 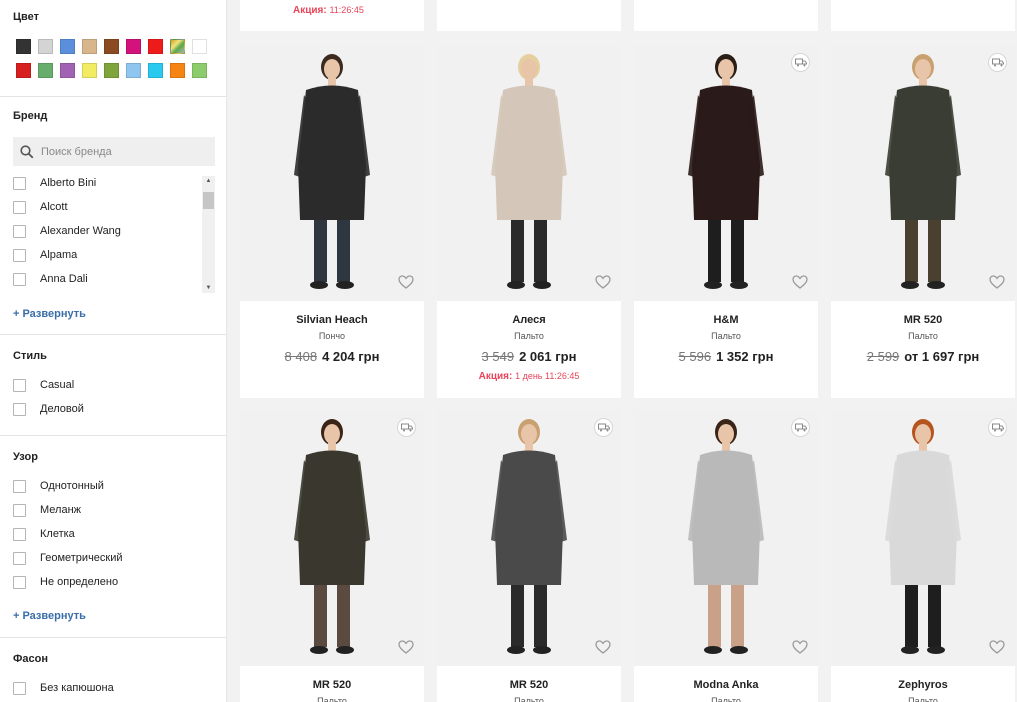 I want to click on brand-search-input, so click(x=121, y=151).